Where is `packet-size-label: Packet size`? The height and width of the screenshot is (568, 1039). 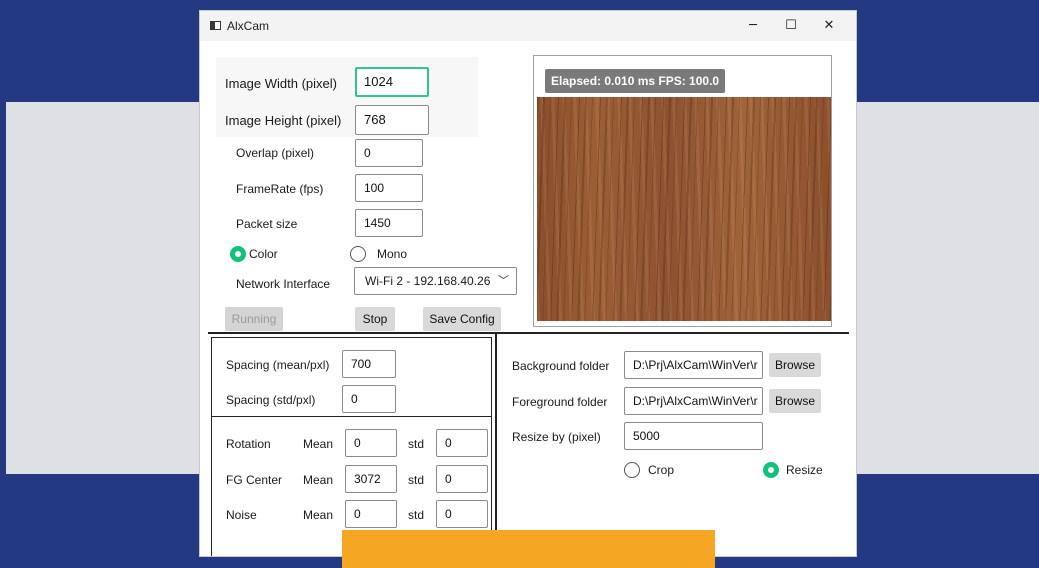
packet-size-label: Packet size is located at coordinates (267, 224).